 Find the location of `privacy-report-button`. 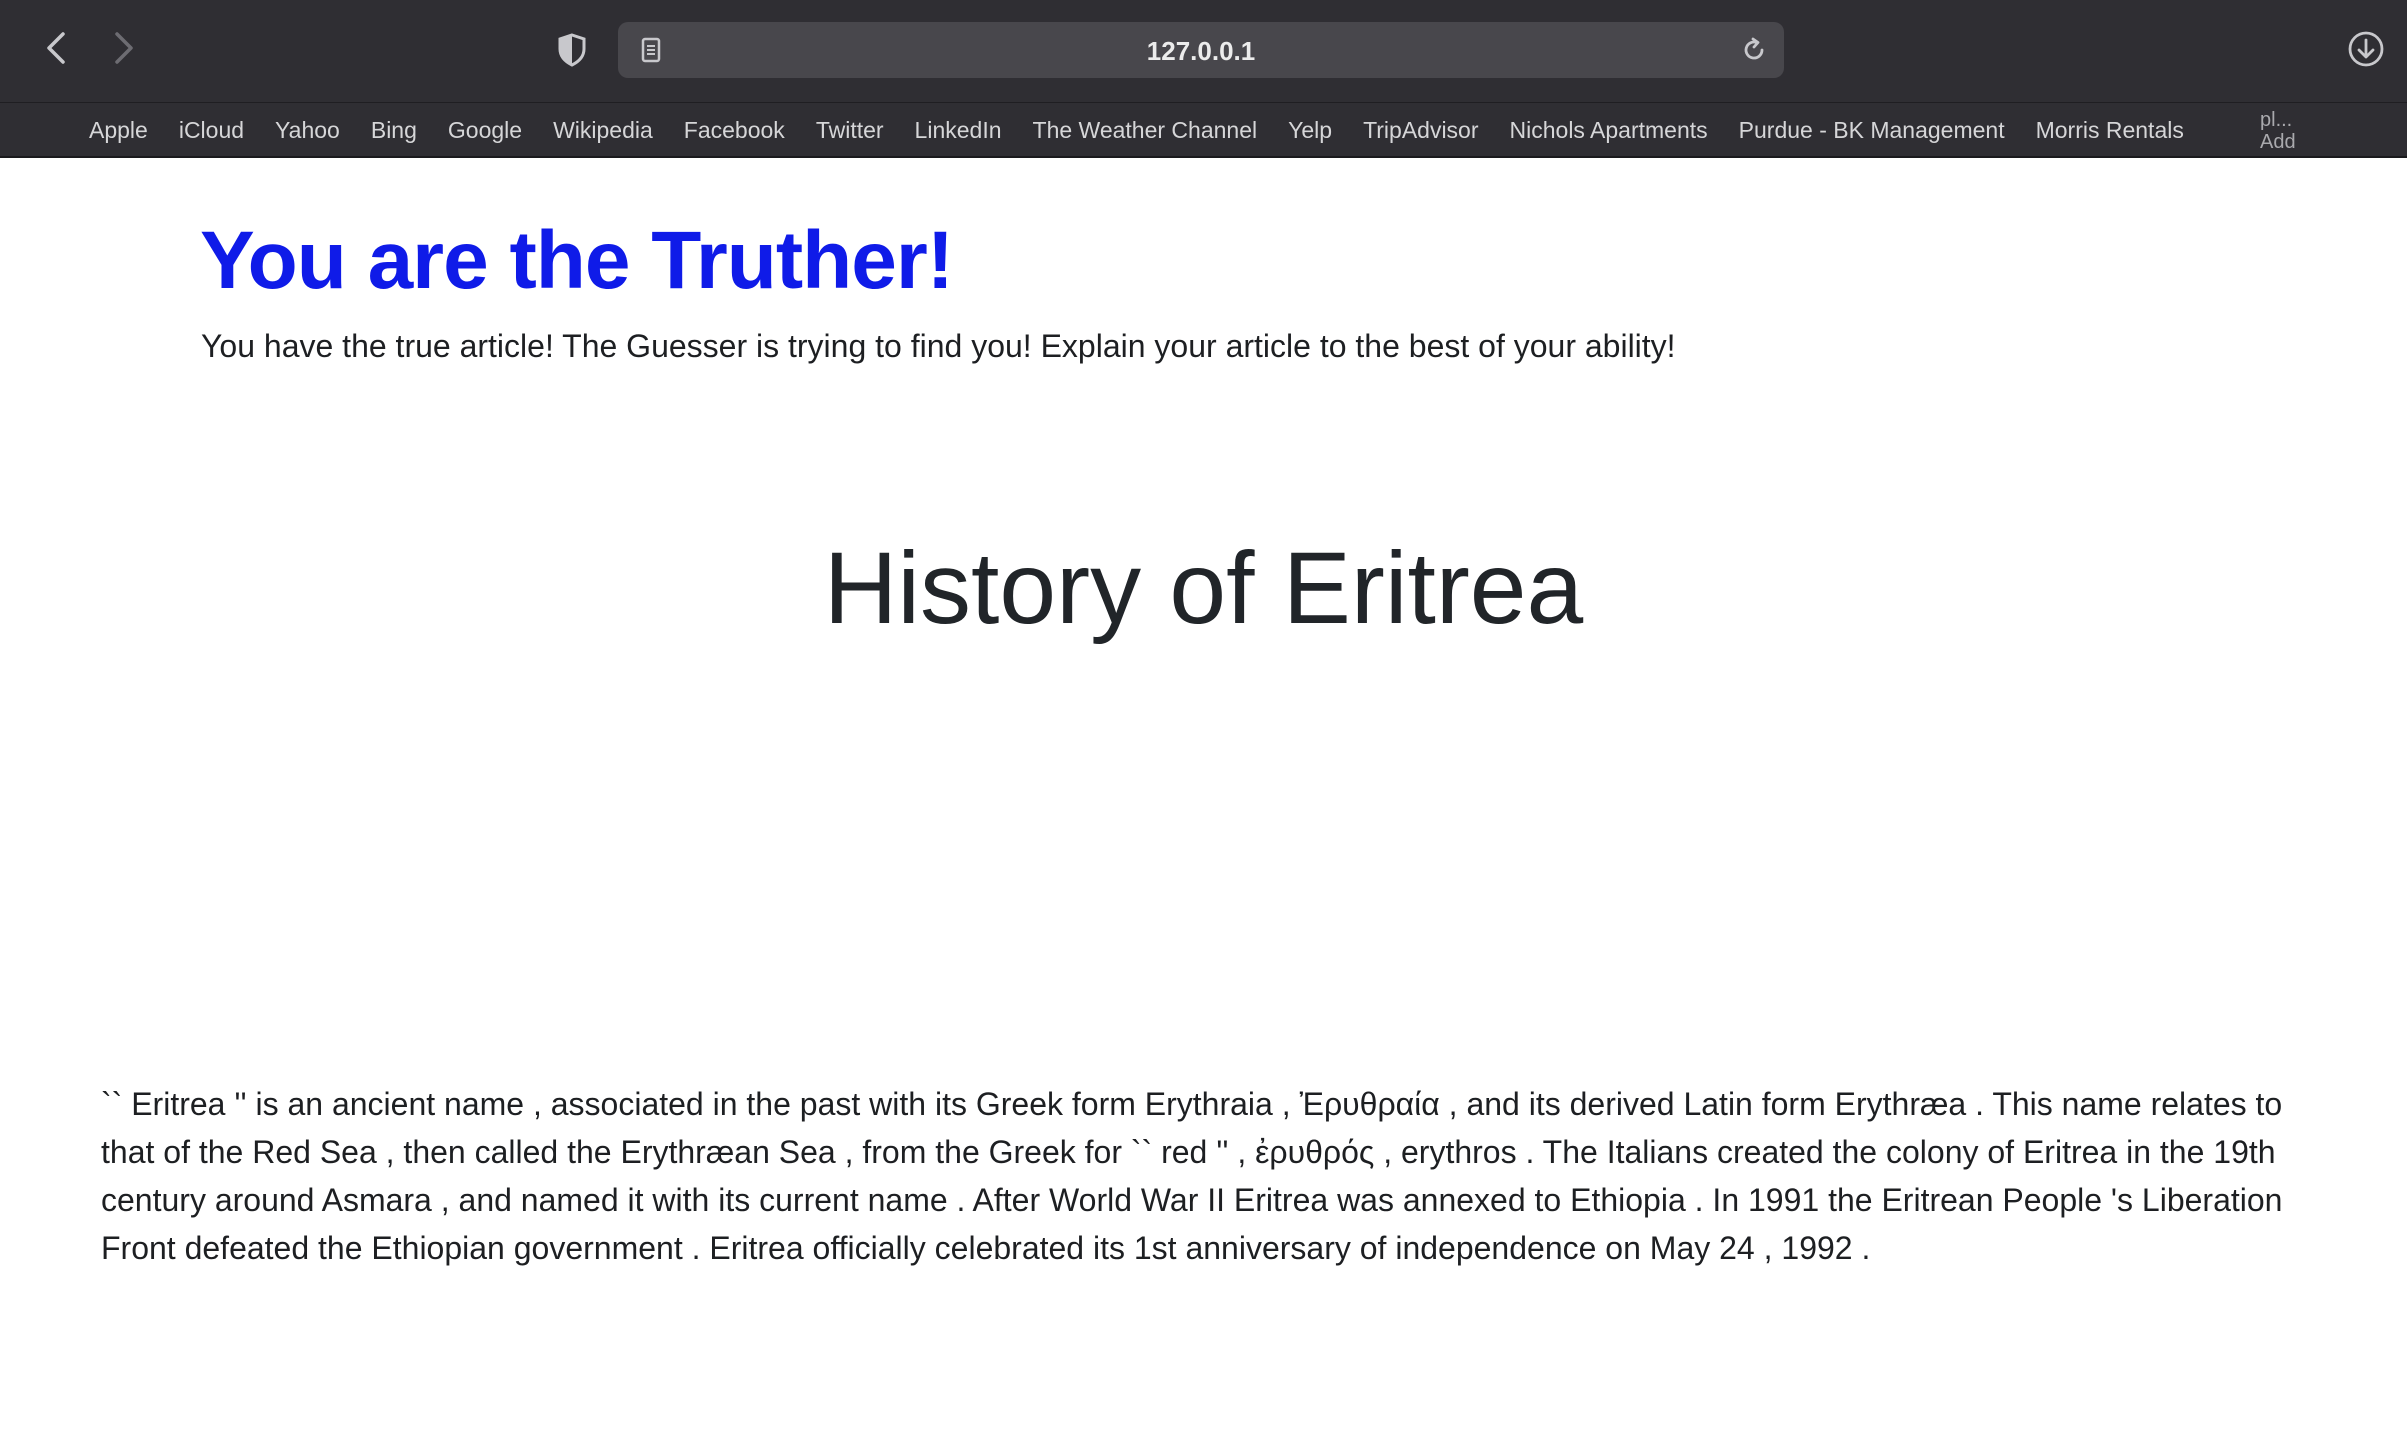

privacy-report-button is located at coordinates (572, 50).